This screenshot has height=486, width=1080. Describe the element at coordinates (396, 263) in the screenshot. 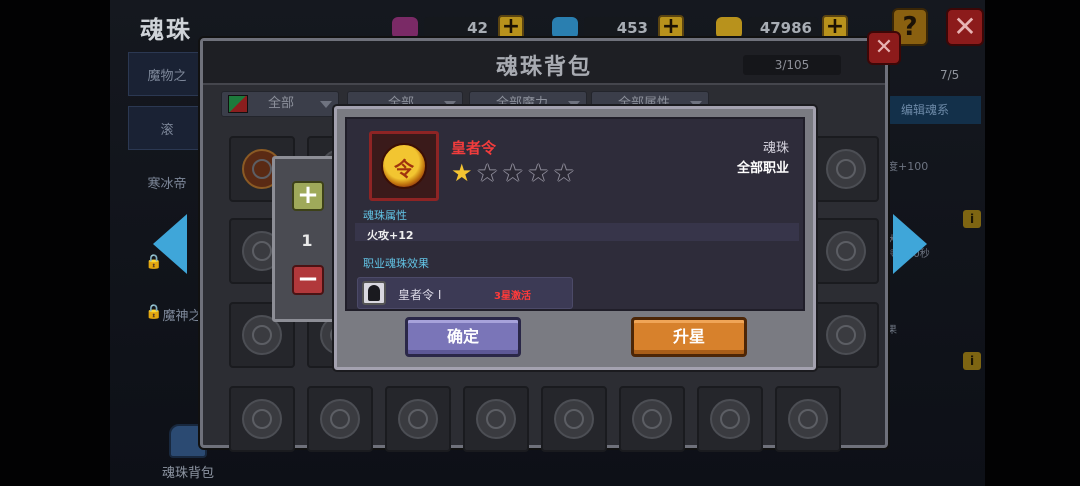

I see `effect-section-label: 职业魂珠效果` at that location.